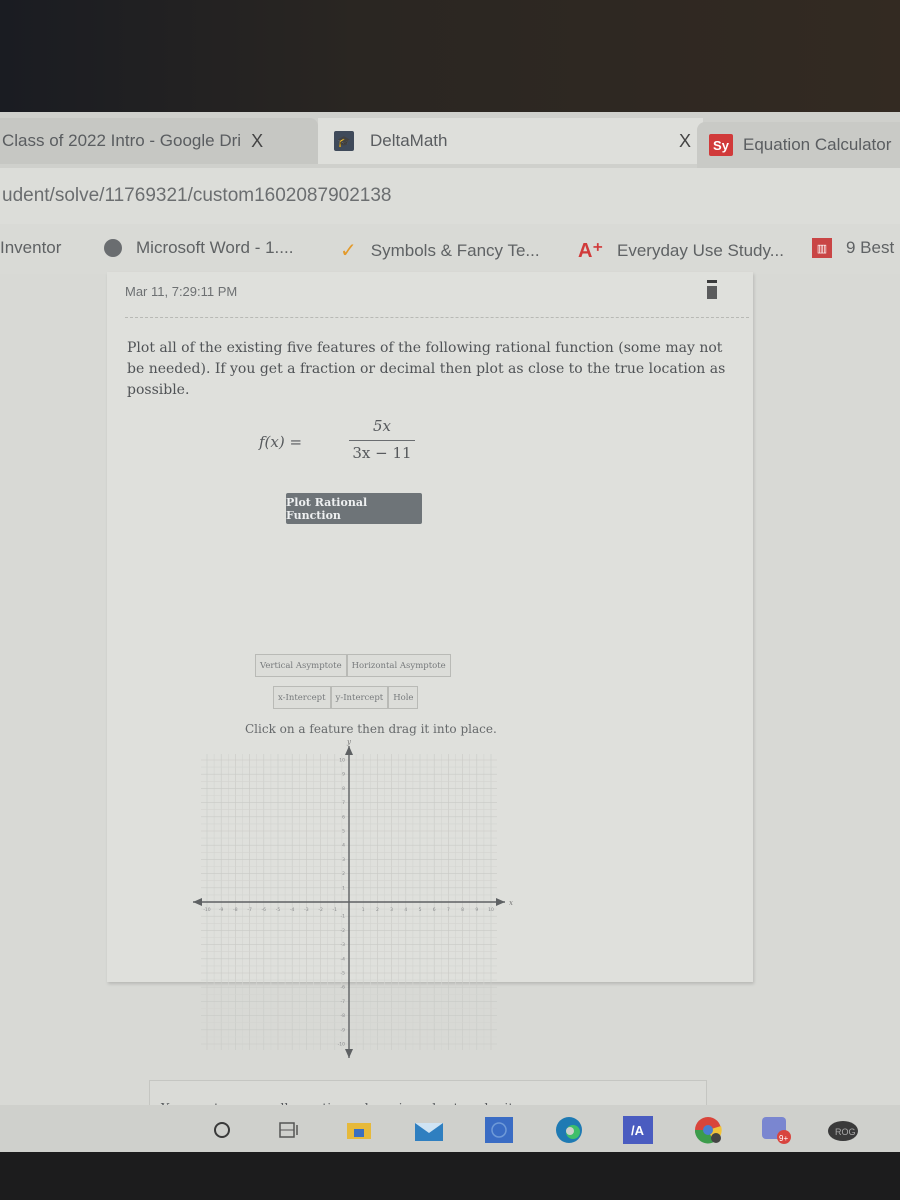 This screenshot has height=1200, width=900. I want to click on tab-equation-calculator: Sy Equation Calculator, so click(798, 145).